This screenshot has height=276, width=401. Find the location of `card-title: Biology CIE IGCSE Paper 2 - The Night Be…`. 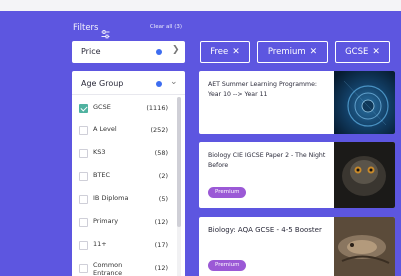

card-title: Biology CIE IGCSE Paper 2 - The Night Be… is located at coordinates (269, 161).